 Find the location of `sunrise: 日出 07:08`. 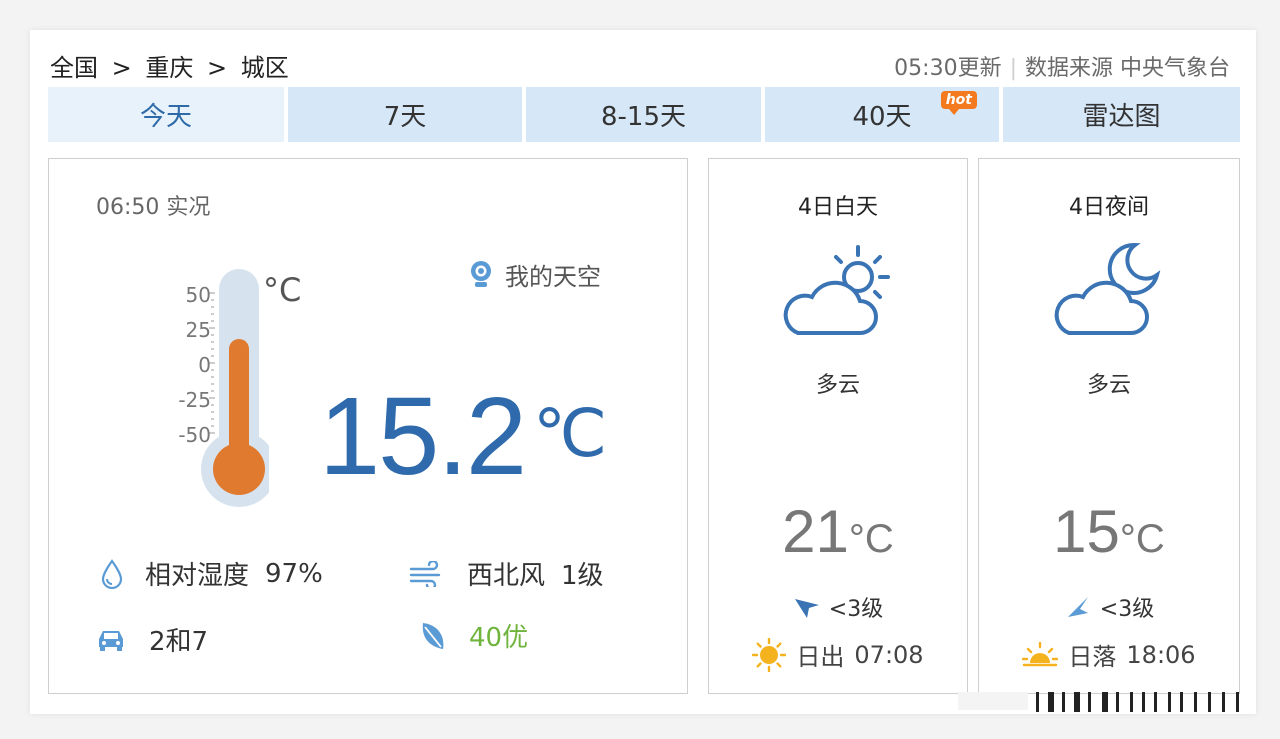

sunrise: 日出 07:08 is located at coordinates (838, 654).